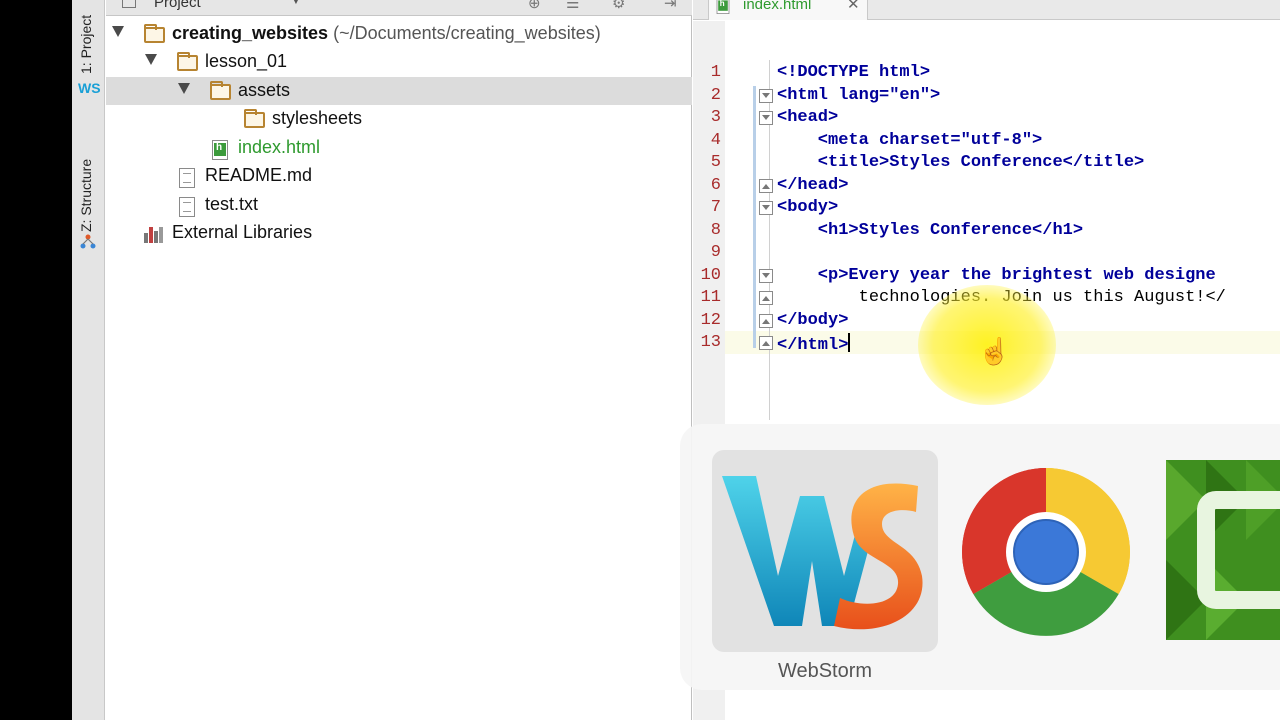 The height and width of the screenshot is (720, 1280). What do you see at coordinates (715, 207) in the screenshot?
I see `line-number: 7` at bounding box center [715, 207].